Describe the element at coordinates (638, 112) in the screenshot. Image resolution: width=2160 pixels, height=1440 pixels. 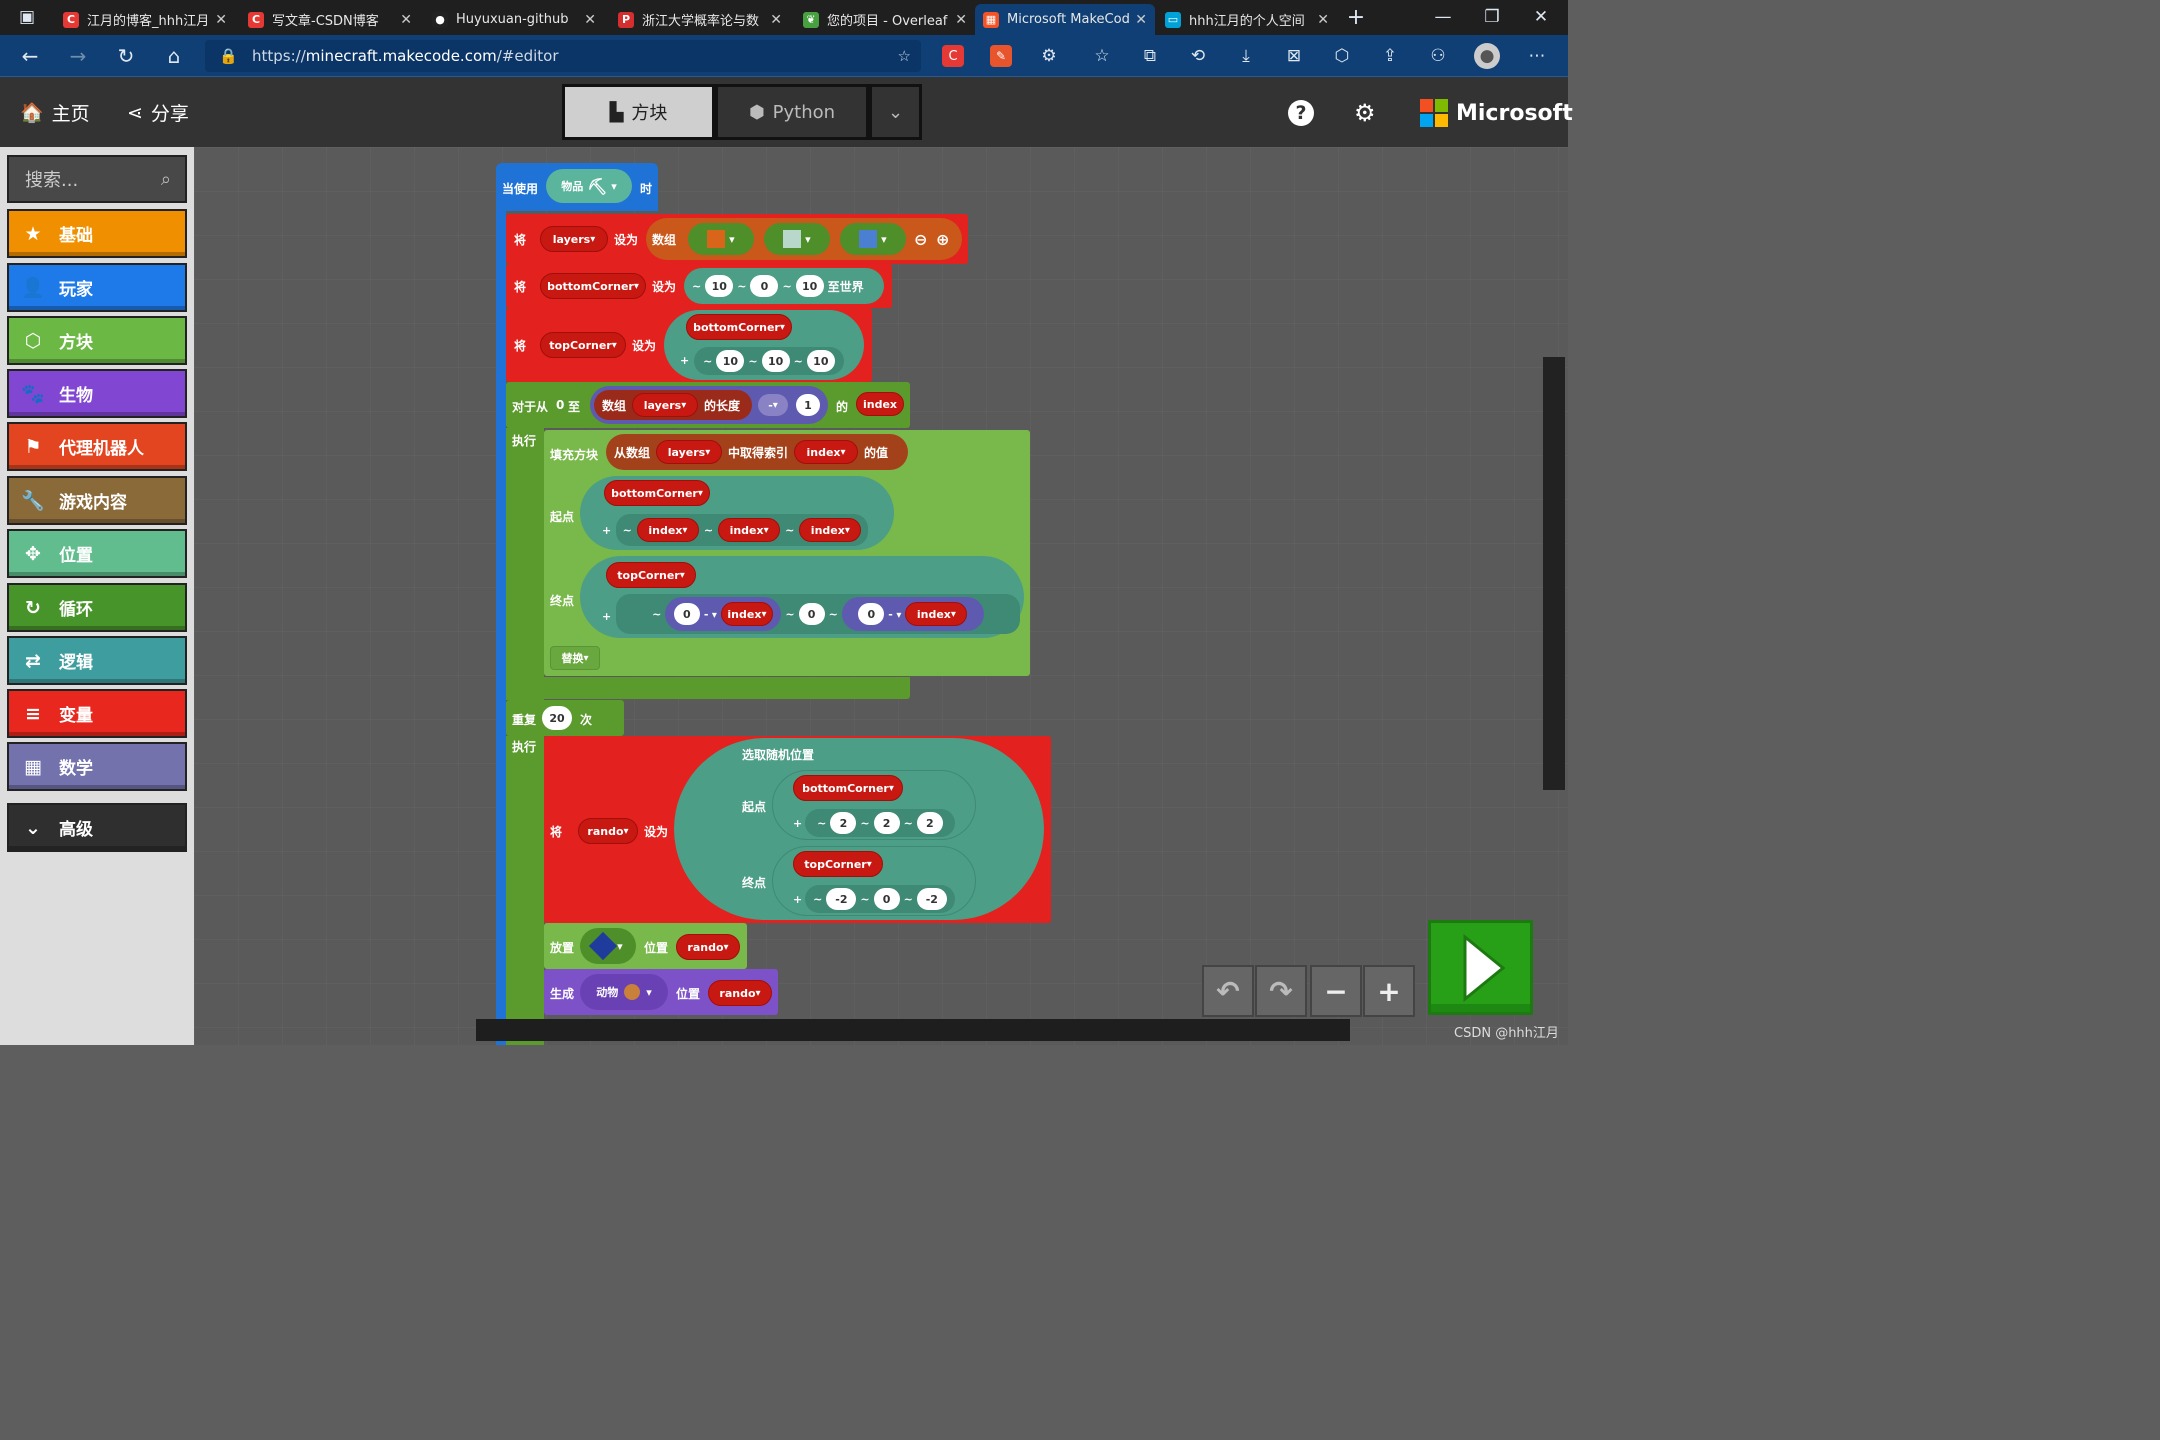
I see `blocks-mode-button: ▙ 方块` at that location.